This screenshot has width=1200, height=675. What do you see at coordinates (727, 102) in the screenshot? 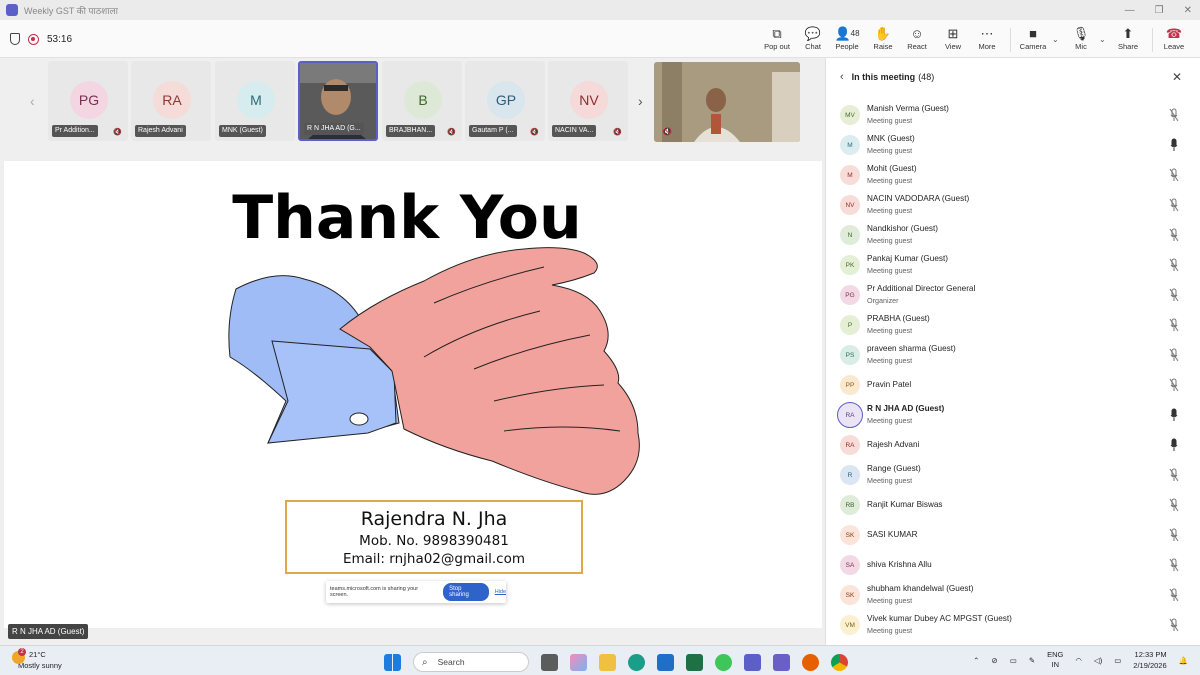
I see `remote-video-feed: 🔇` at bounding box center [727, 102].